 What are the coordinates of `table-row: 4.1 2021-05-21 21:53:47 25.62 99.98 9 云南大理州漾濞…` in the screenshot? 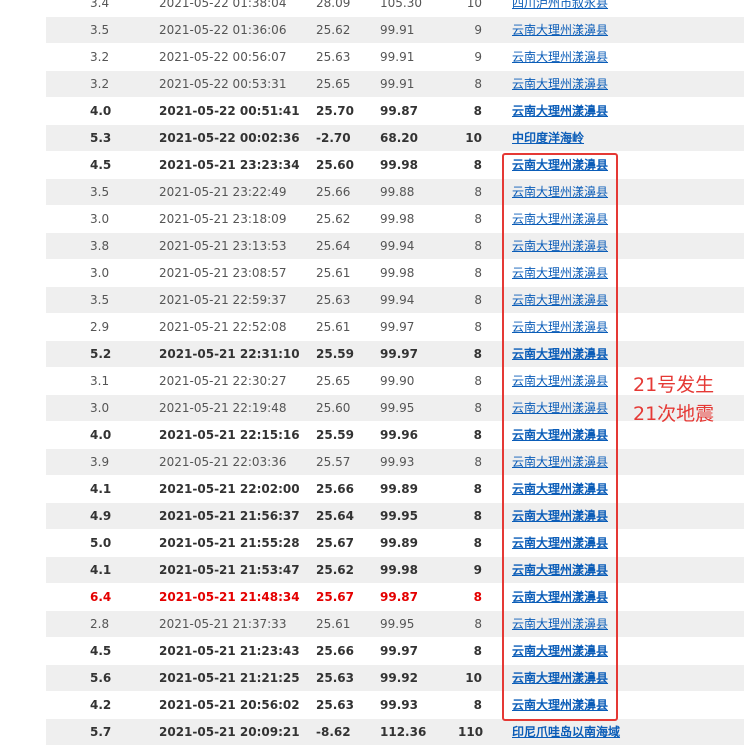 It's located at (395, 570).